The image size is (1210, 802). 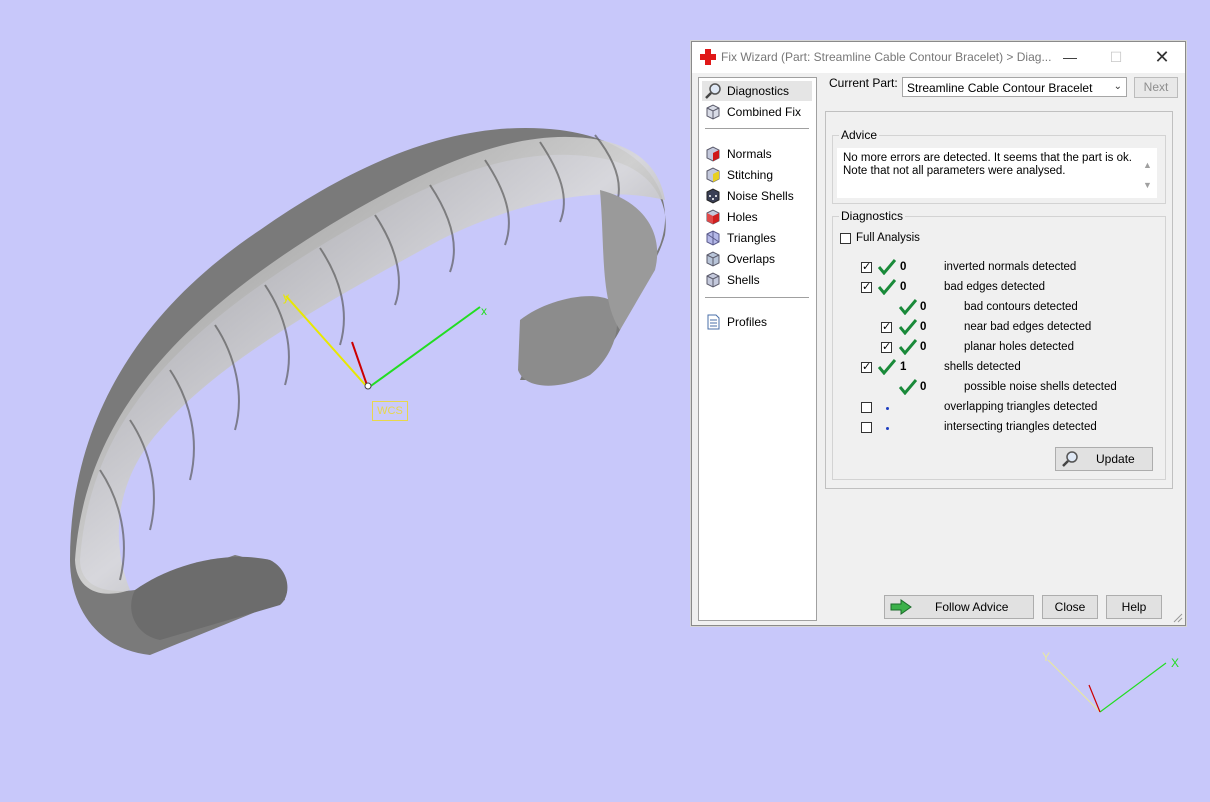 I want to click on near-bad-edges-label: near bad edges detected, so click(x=1028, y=327).